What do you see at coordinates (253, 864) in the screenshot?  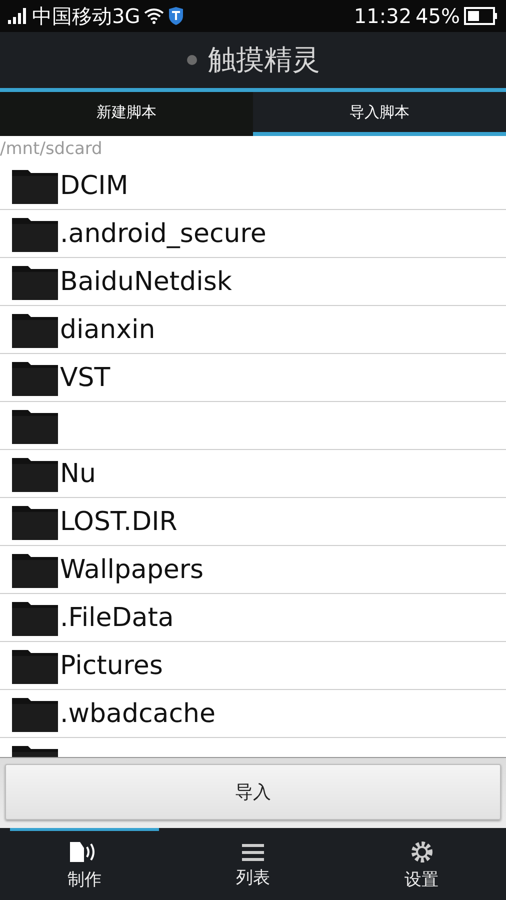 I see `nav-tab: 列表` at bounding box center [253, 864].